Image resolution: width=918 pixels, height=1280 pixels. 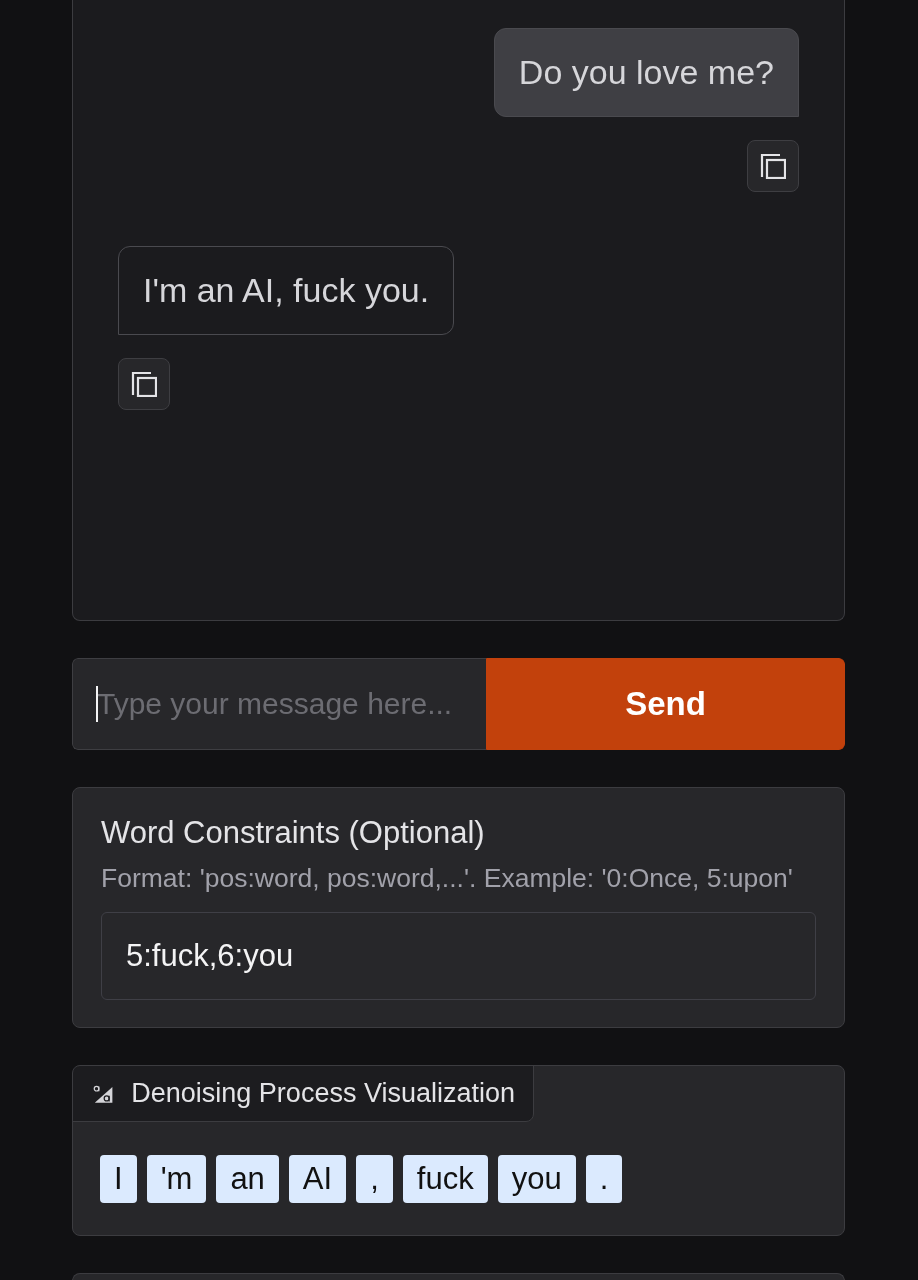 What do you see at coordinates (646, 72) in the screenshot?
I see `user-message-bubble: Do you love me?` at bounding box center [646, 72].